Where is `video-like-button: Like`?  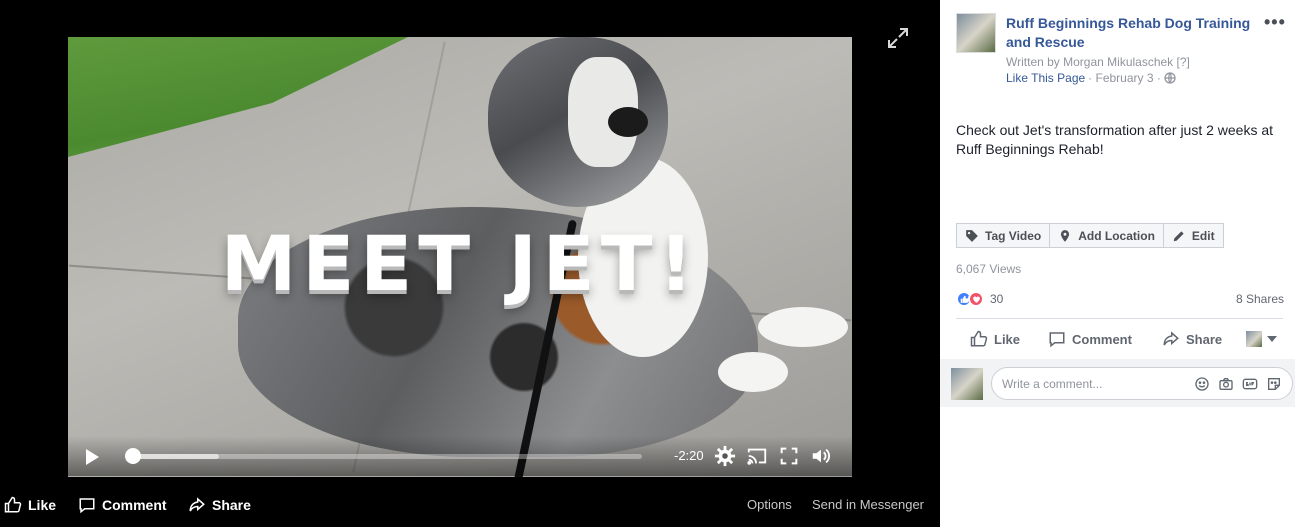
video-like-button: Like is located at coordinates (30, 505).